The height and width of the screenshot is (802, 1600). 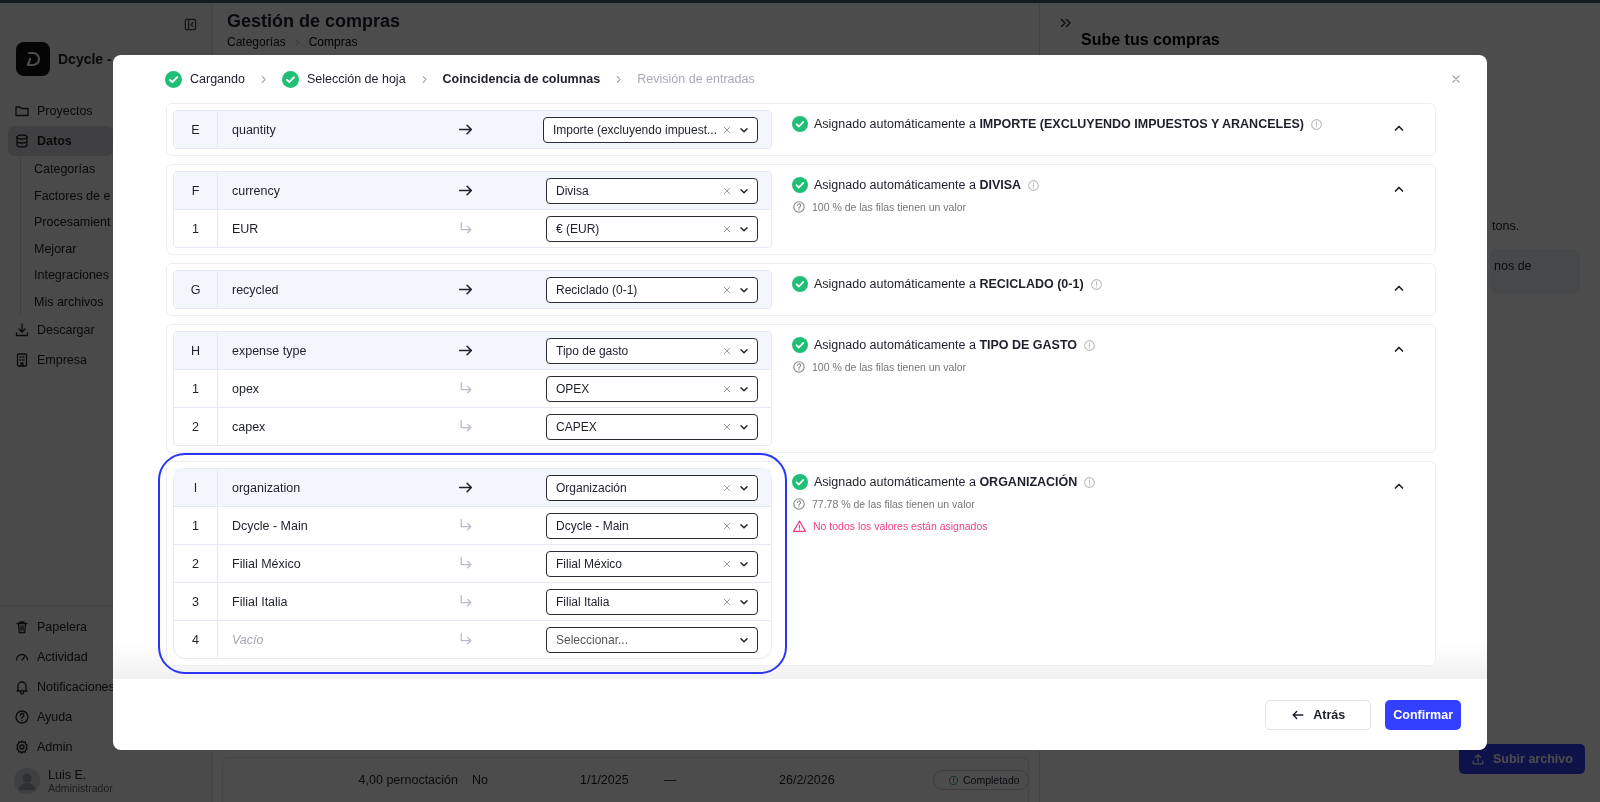 I want to click on status-message: Asignado automáticamente a RECICLADO (0-1), so click(x=949, y=284).